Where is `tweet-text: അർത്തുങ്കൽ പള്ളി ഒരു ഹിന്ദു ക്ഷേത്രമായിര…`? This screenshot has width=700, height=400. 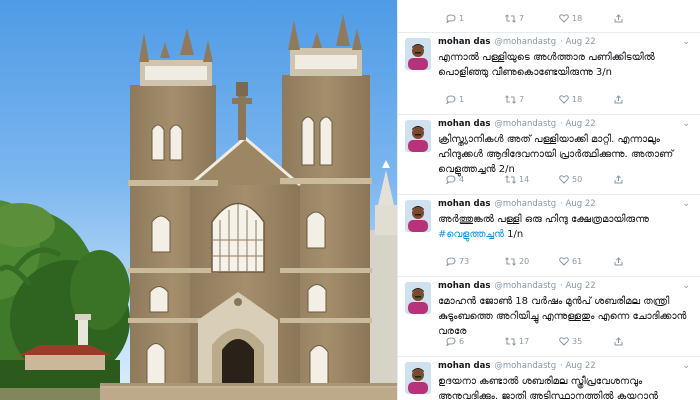
tweet-text: അർത്തുങ്കൽ പള്ളി ഒരു ഹിന്ദു ക്ഷേത്രമായിര… is located at coordinates (565, 227).